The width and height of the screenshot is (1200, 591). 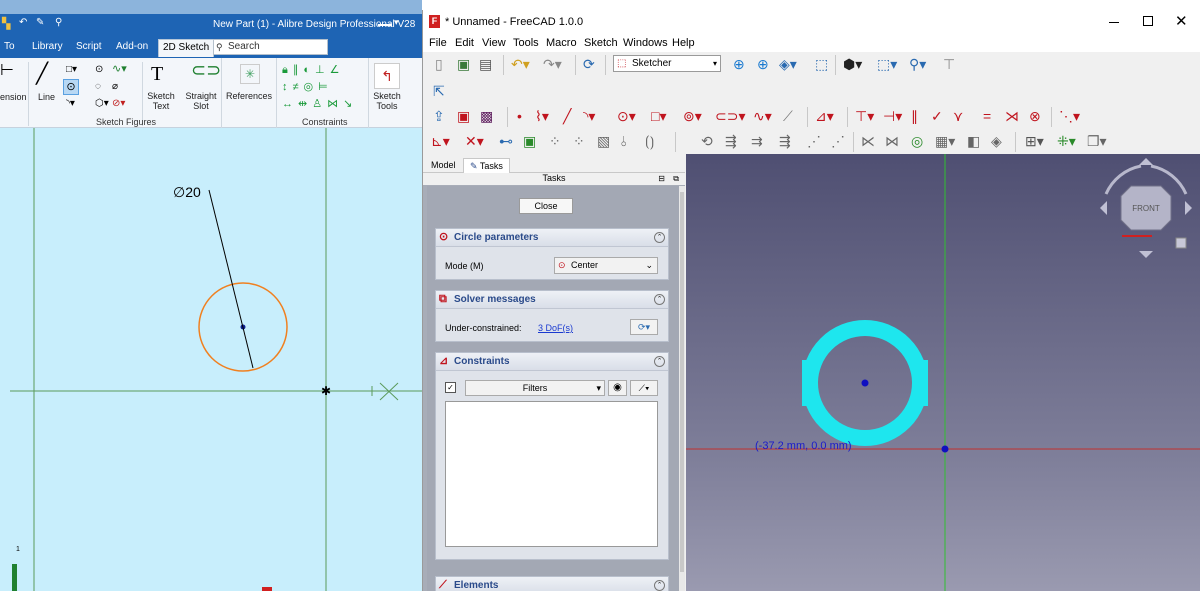 What do you see at coordinates (206, 70) in the screenshot?
I see `straight-slot-icon: ⊂⊃` at bounding box center [206, 70].